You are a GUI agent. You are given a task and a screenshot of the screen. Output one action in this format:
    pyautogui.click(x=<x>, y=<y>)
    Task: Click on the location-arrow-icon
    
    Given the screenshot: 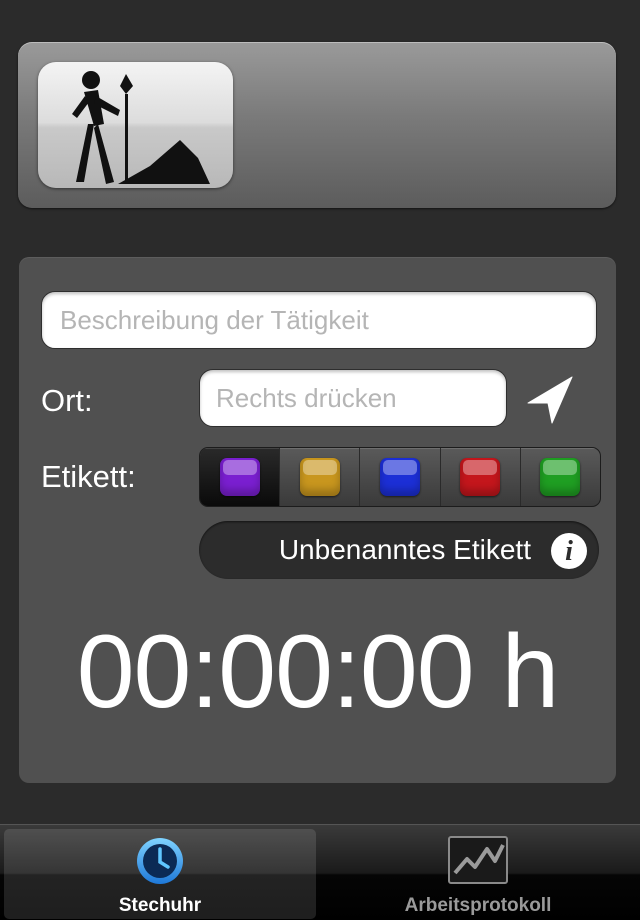 What is the action you would take?
    pyautogui.click(x=549, y=400)
    